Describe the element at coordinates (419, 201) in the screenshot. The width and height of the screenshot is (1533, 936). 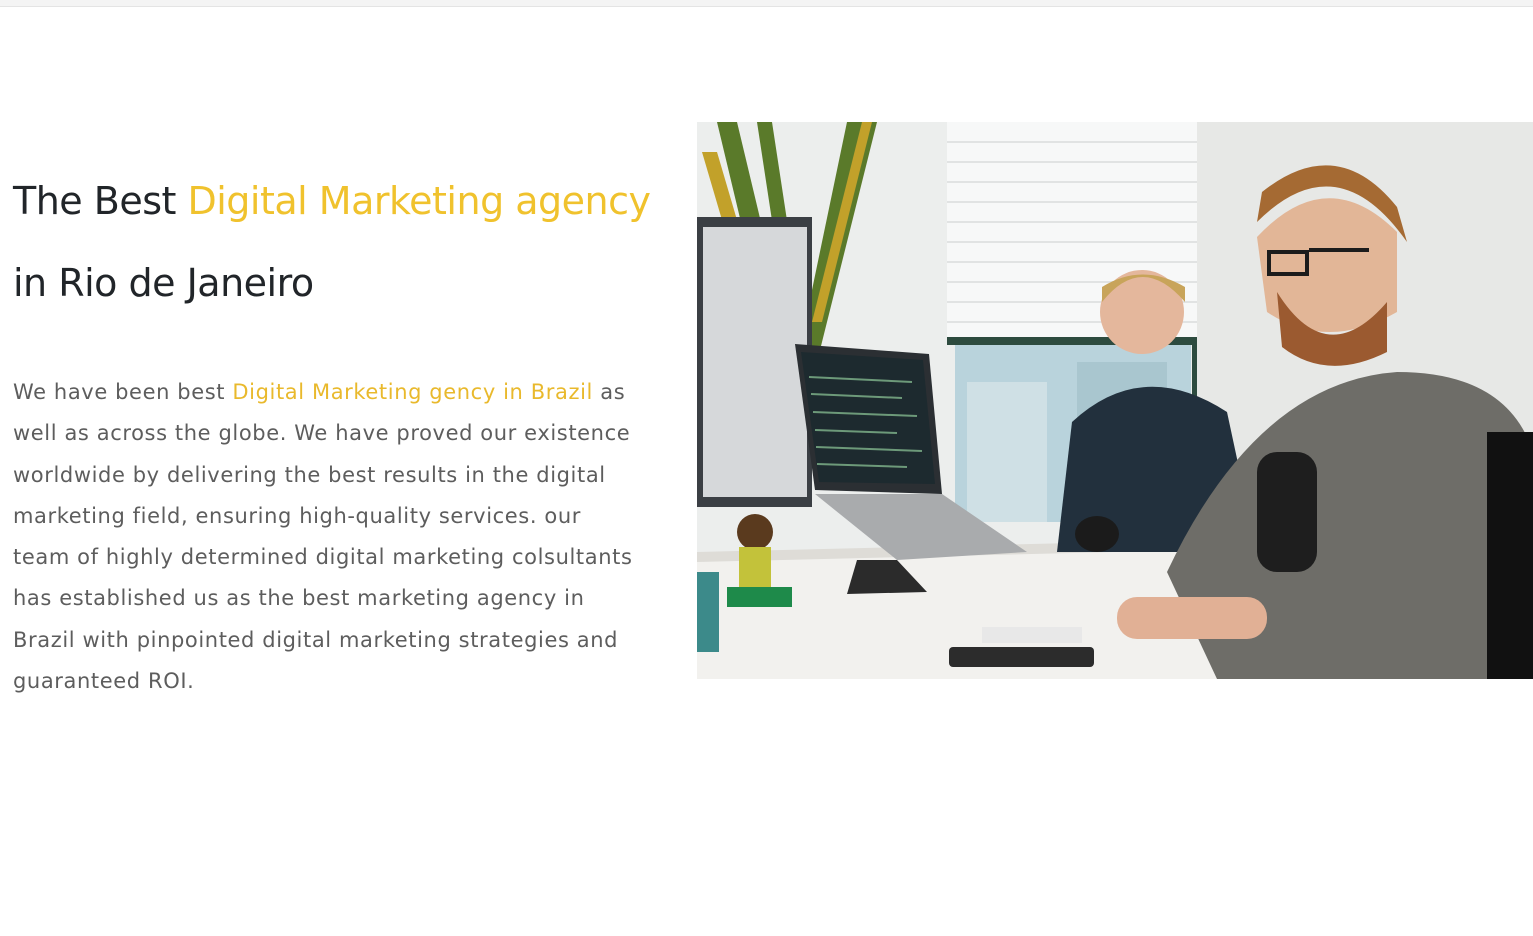
I see `title-accent: Digital Marketing agency` at that location.